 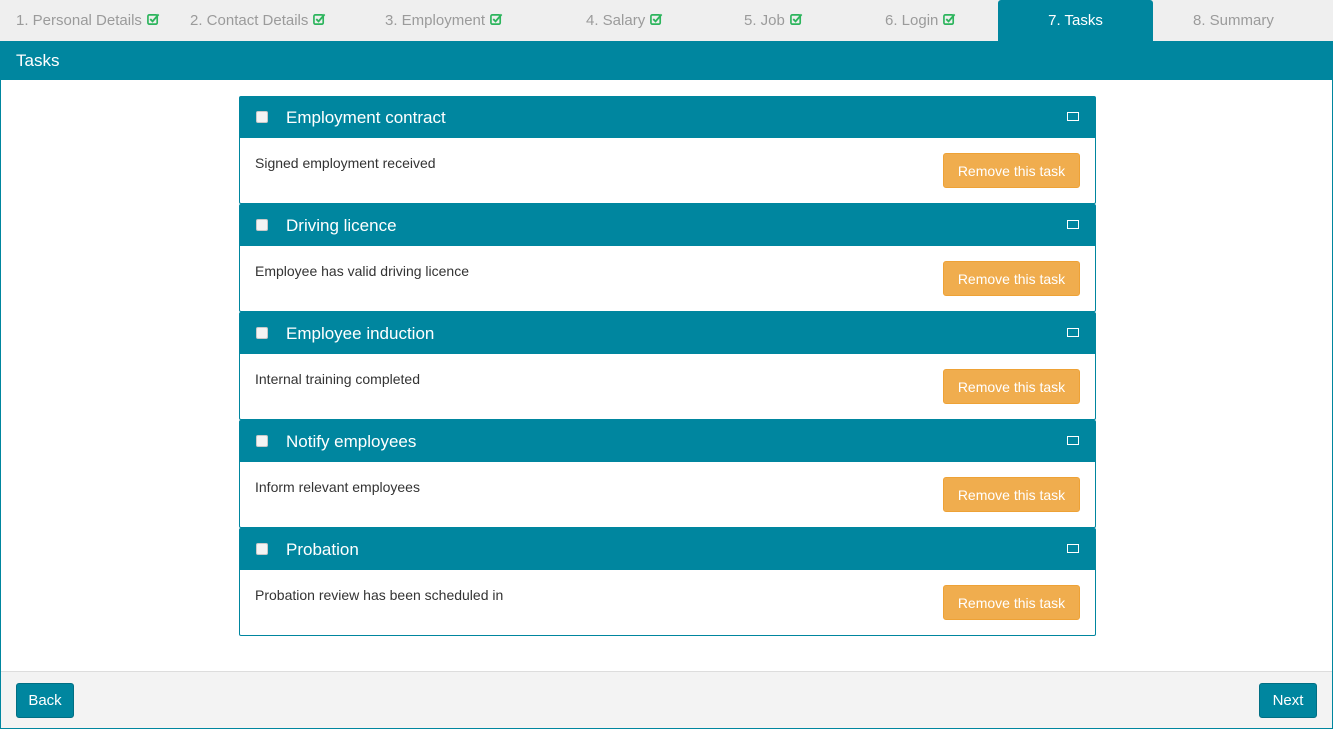 I want to click on task-description: Signed employment received, so click(x=345, y=163).